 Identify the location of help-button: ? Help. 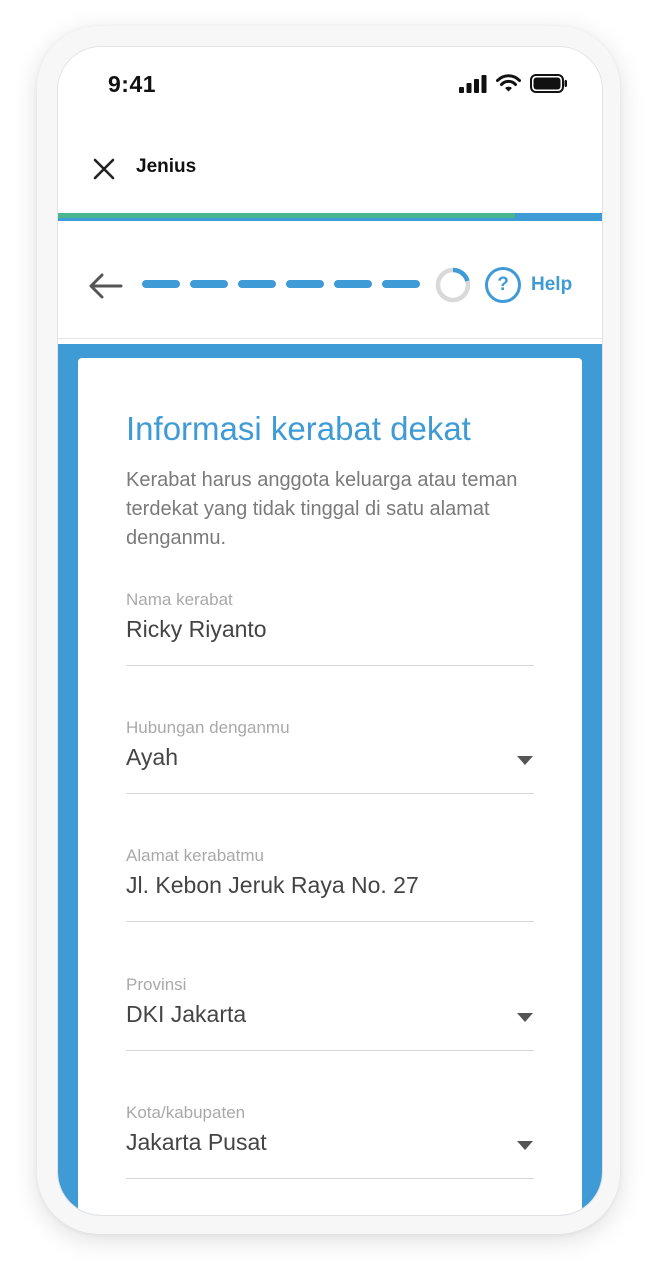
(528, 285).